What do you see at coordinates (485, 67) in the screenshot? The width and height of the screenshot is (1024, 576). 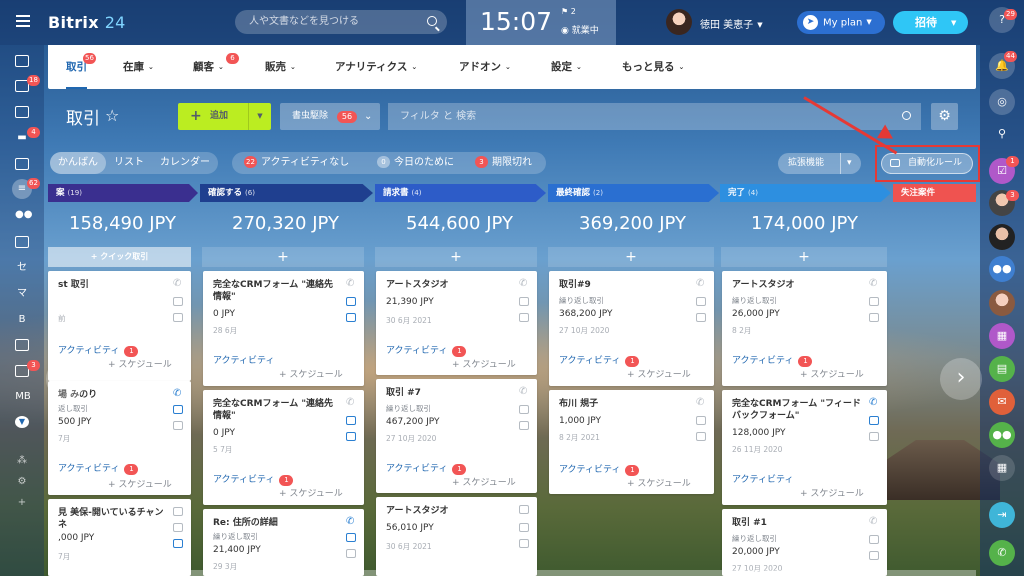 I see `menu-item-addons: アドオン ⌄` at bounding box center [485, 67].